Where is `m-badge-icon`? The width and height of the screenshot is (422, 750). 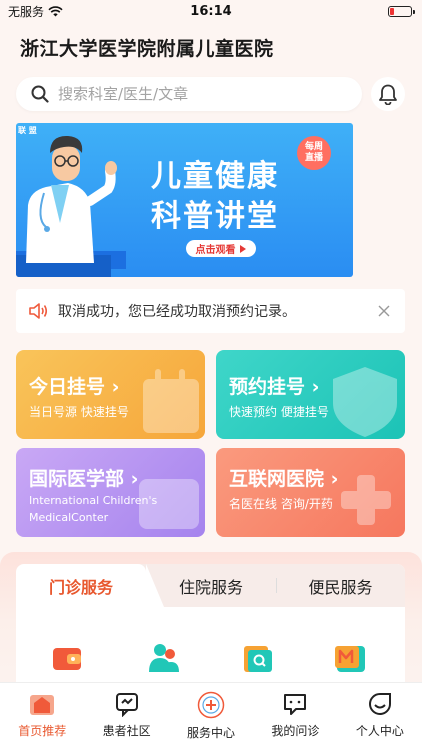
m-badge-icon is located at coordinates (351, 658).